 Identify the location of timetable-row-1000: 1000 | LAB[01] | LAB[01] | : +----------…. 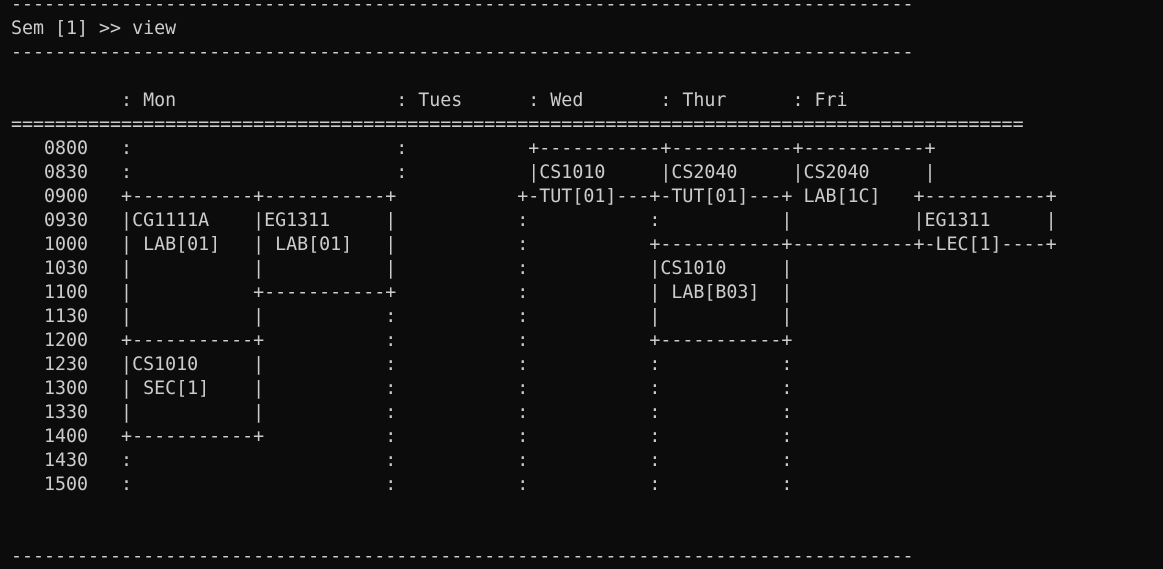
(534, 244).